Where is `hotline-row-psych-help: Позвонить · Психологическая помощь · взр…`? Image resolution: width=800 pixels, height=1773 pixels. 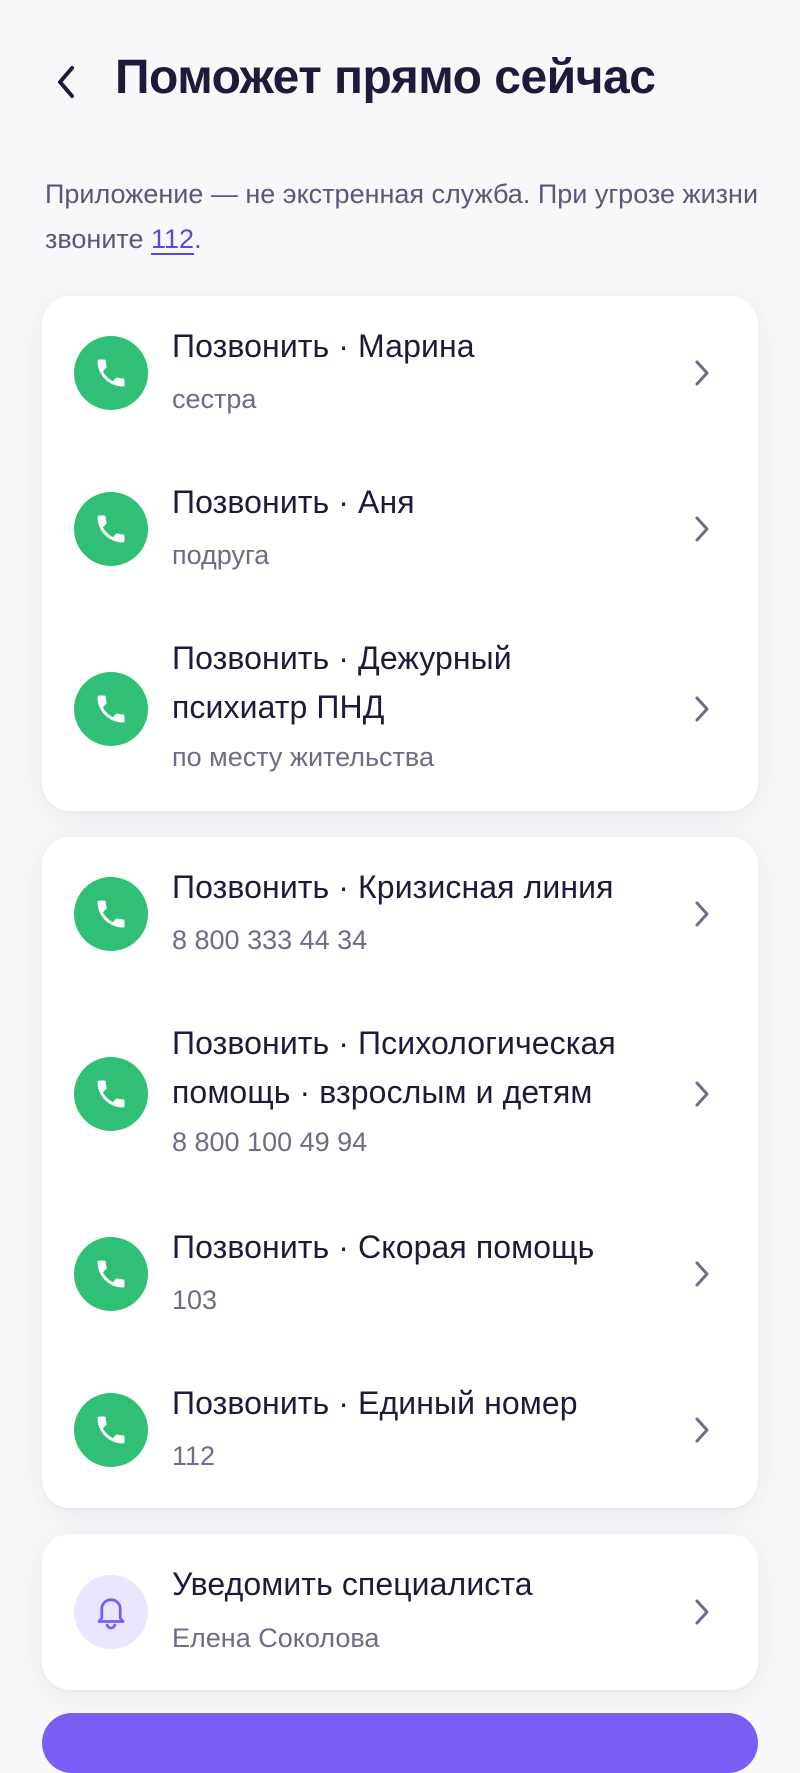
hotline-row-psych-help: Позвонить · Психологическая помощь · взр… is located at coordinates (400, 1095).